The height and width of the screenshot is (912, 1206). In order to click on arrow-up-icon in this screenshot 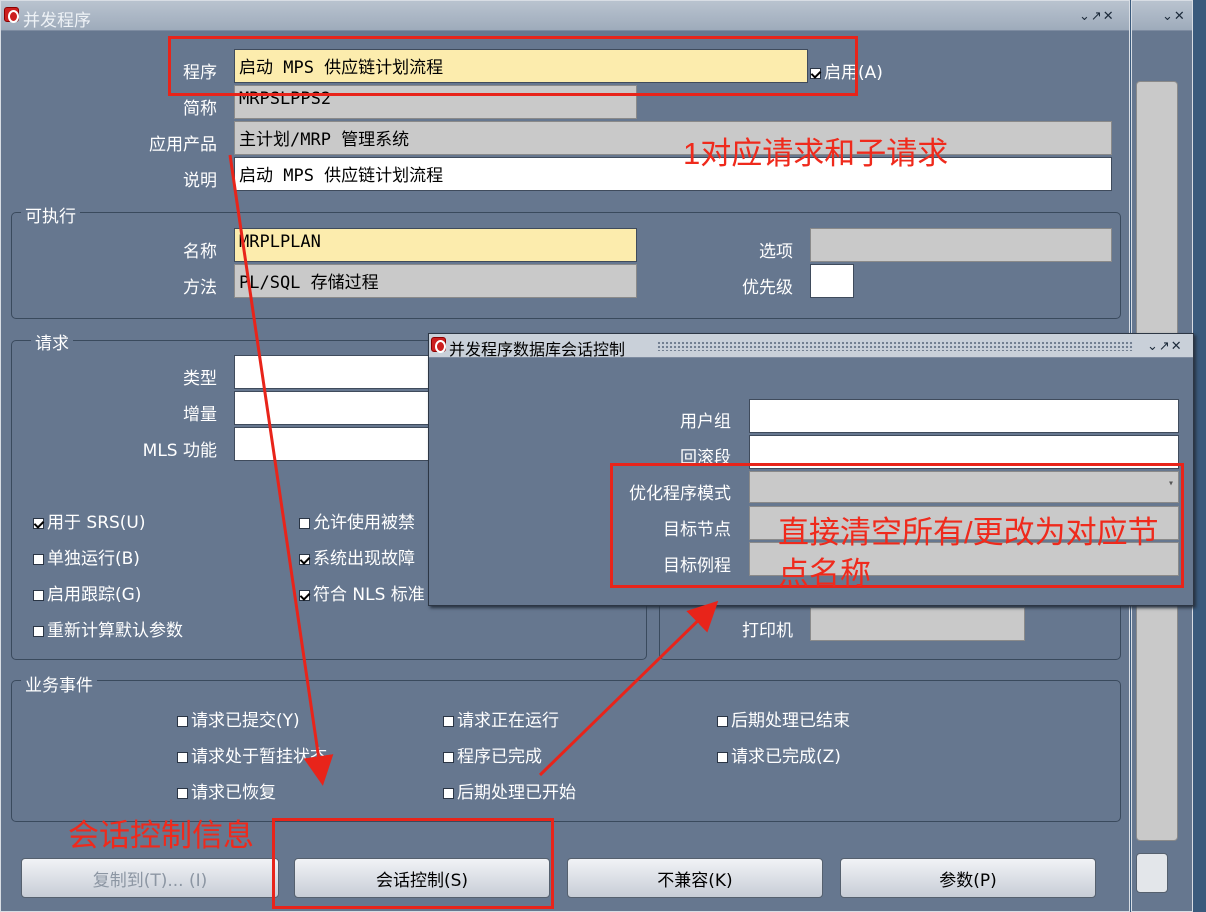, I will do `click(628, 688)`.